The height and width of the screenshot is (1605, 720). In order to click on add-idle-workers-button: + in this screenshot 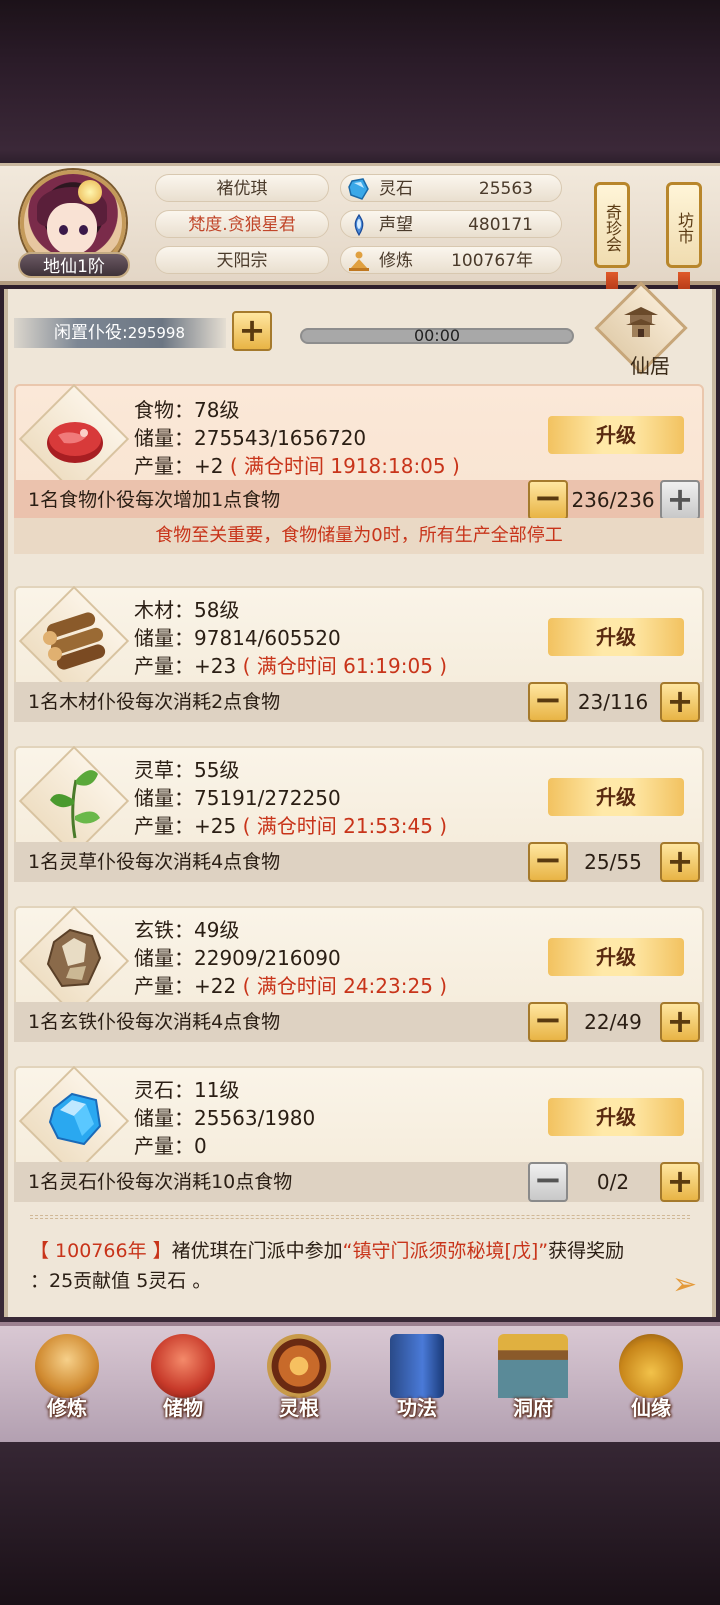, I will do `click(252, 331)`.